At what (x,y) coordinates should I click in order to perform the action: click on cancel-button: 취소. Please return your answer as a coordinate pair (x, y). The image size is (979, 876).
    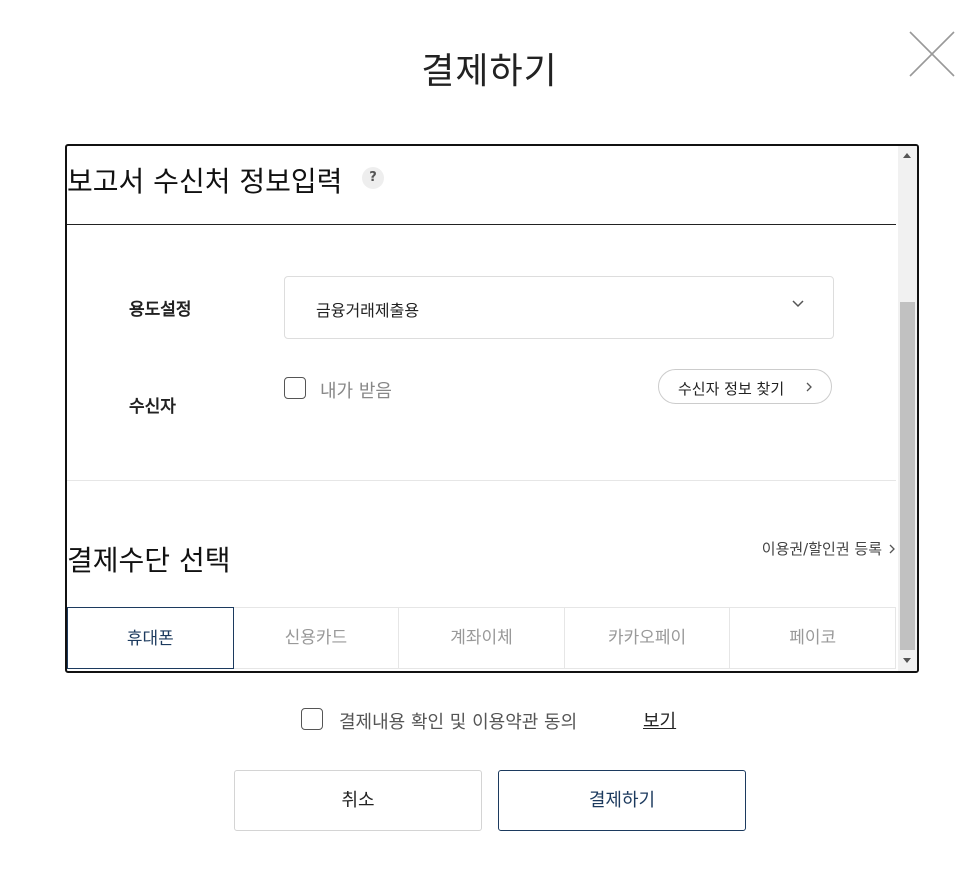
    Looking at the image, I should click on (358, 800).